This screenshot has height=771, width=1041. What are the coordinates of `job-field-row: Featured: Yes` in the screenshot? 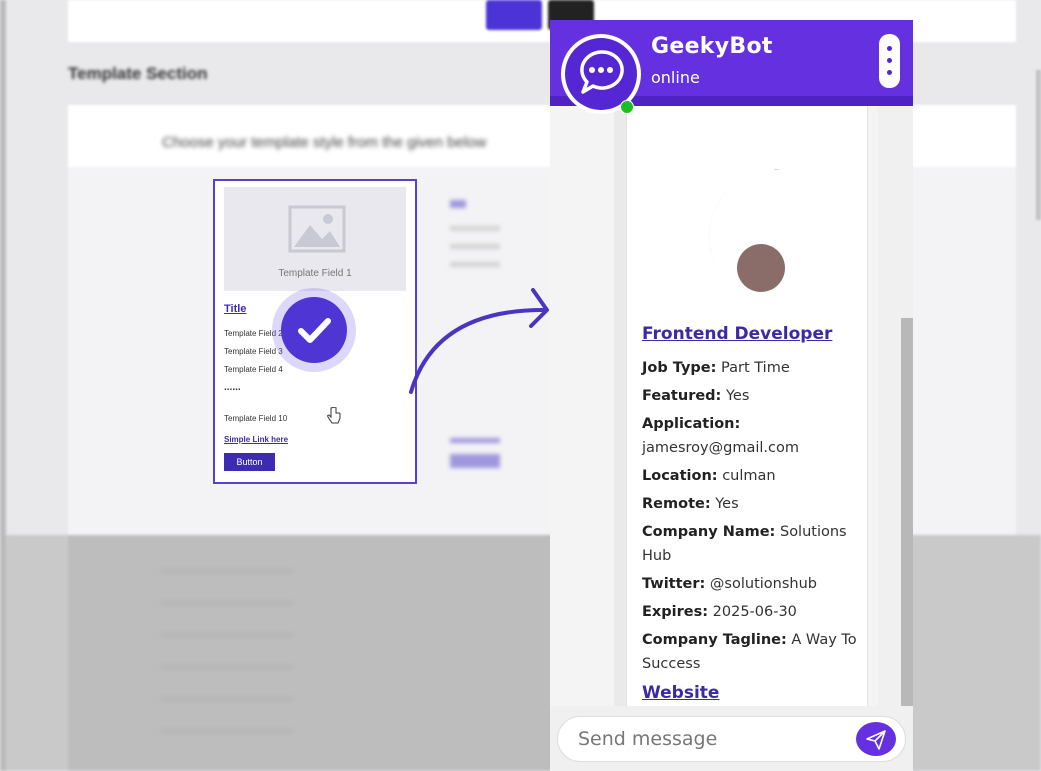 It's located at (749, 396).